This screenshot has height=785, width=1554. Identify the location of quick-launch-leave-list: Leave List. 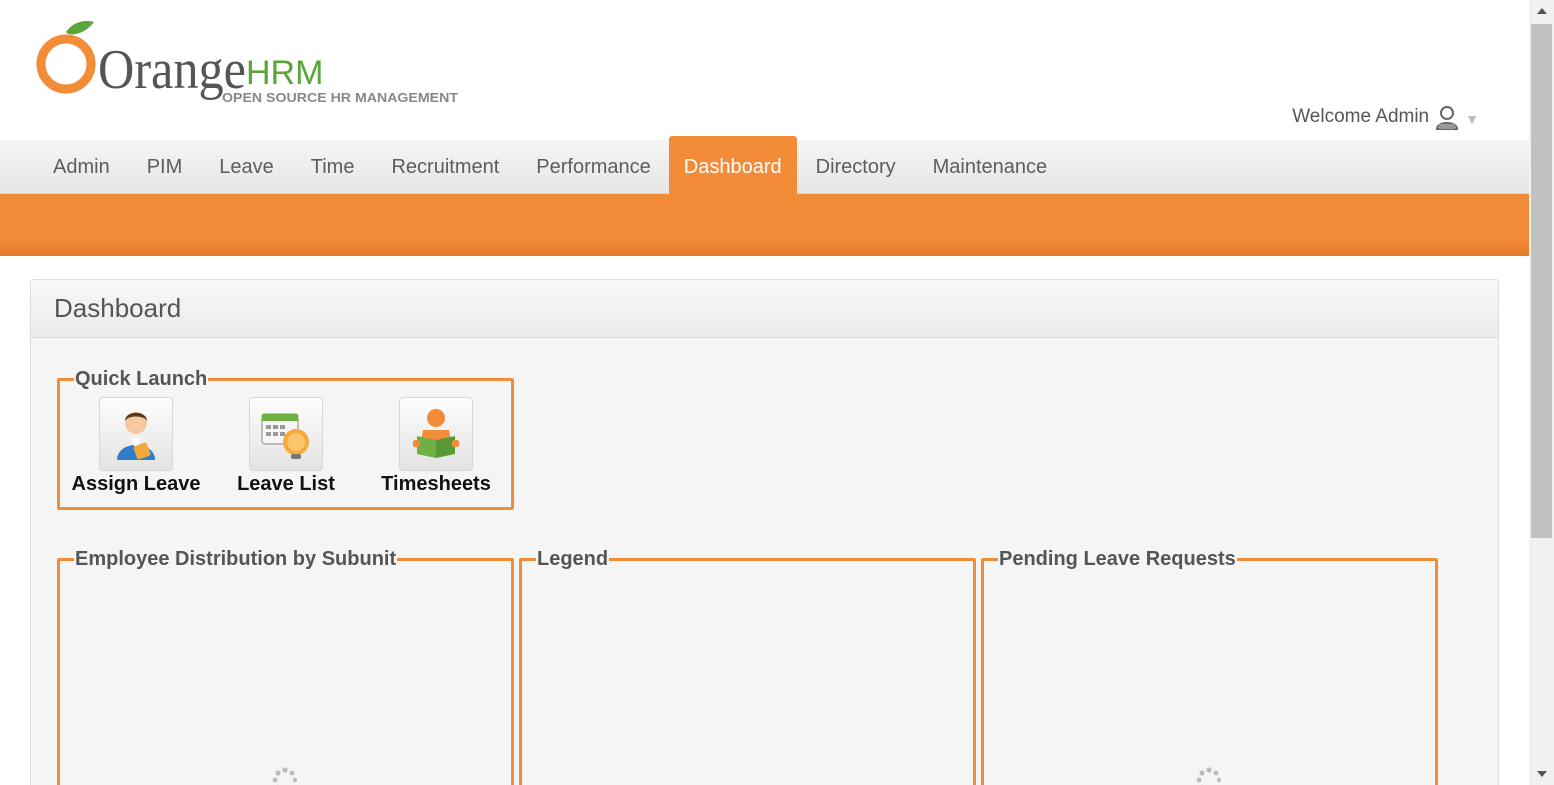
(286, 446).